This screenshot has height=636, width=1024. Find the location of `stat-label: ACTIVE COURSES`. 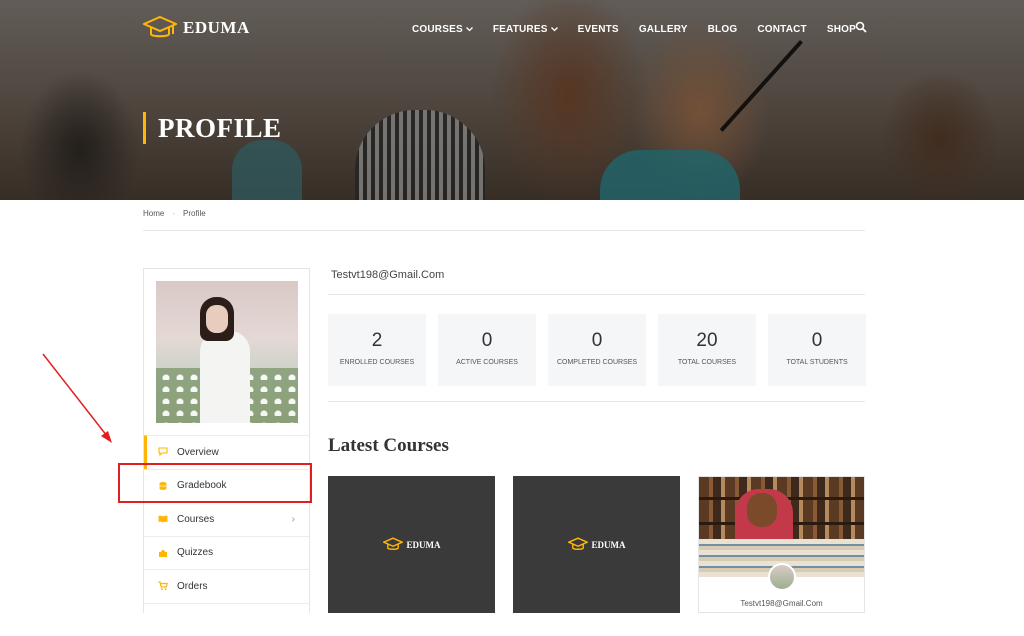

stat-label: ACTIVE COURSES is located at coordinates (487, 363).